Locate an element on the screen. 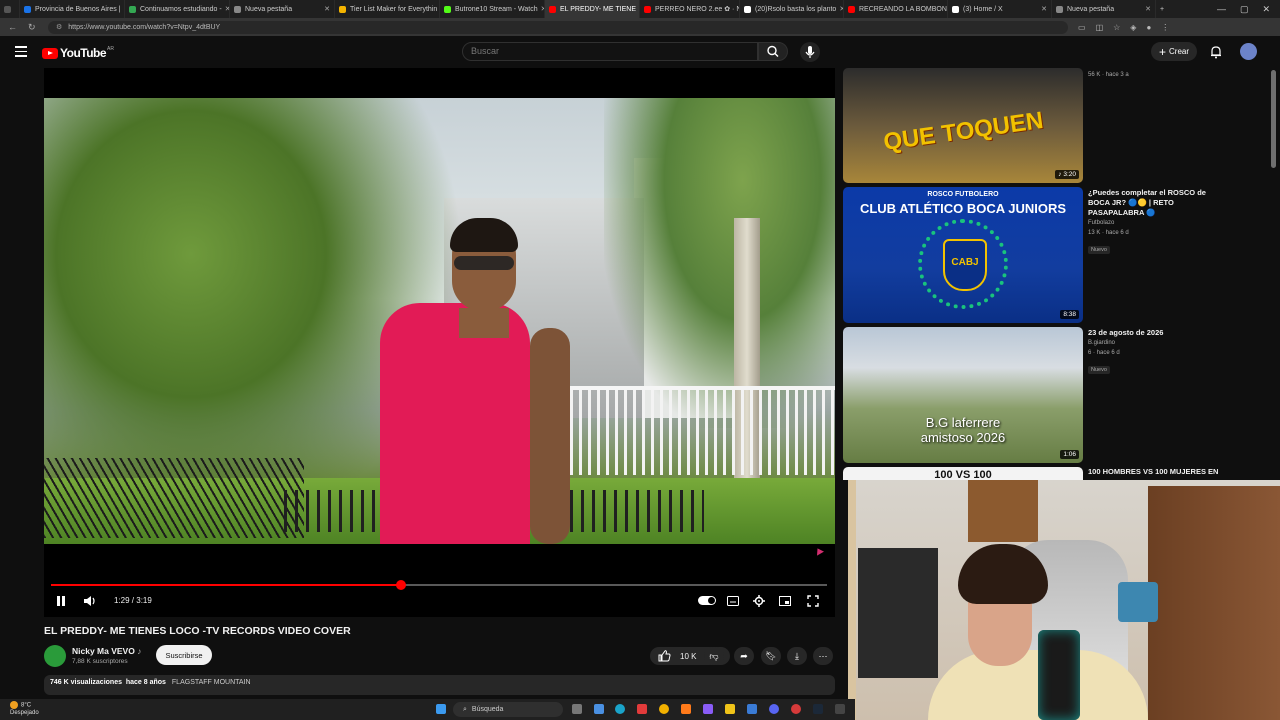  browser-tab: (3) Home / X ✕ is located at coordinates (1000, 9).